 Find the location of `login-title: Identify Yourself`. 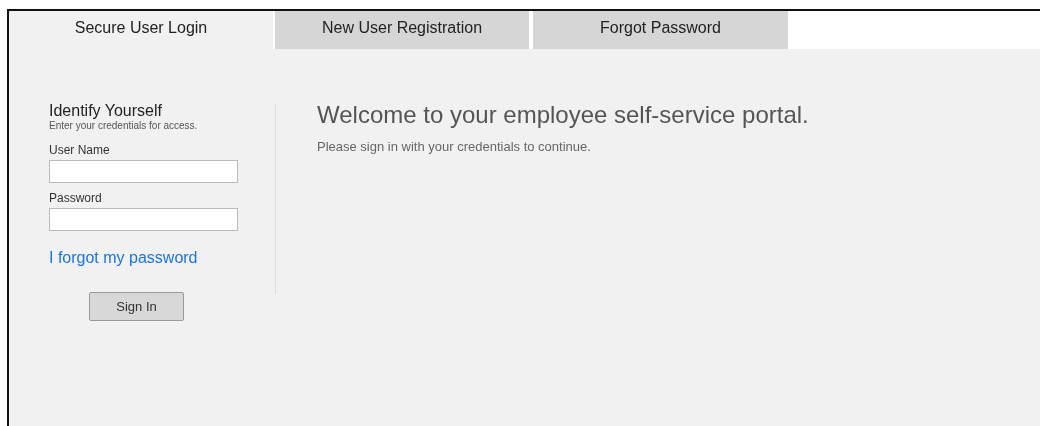

login-title: Identify Yourself is located at coordinates (106, 111).